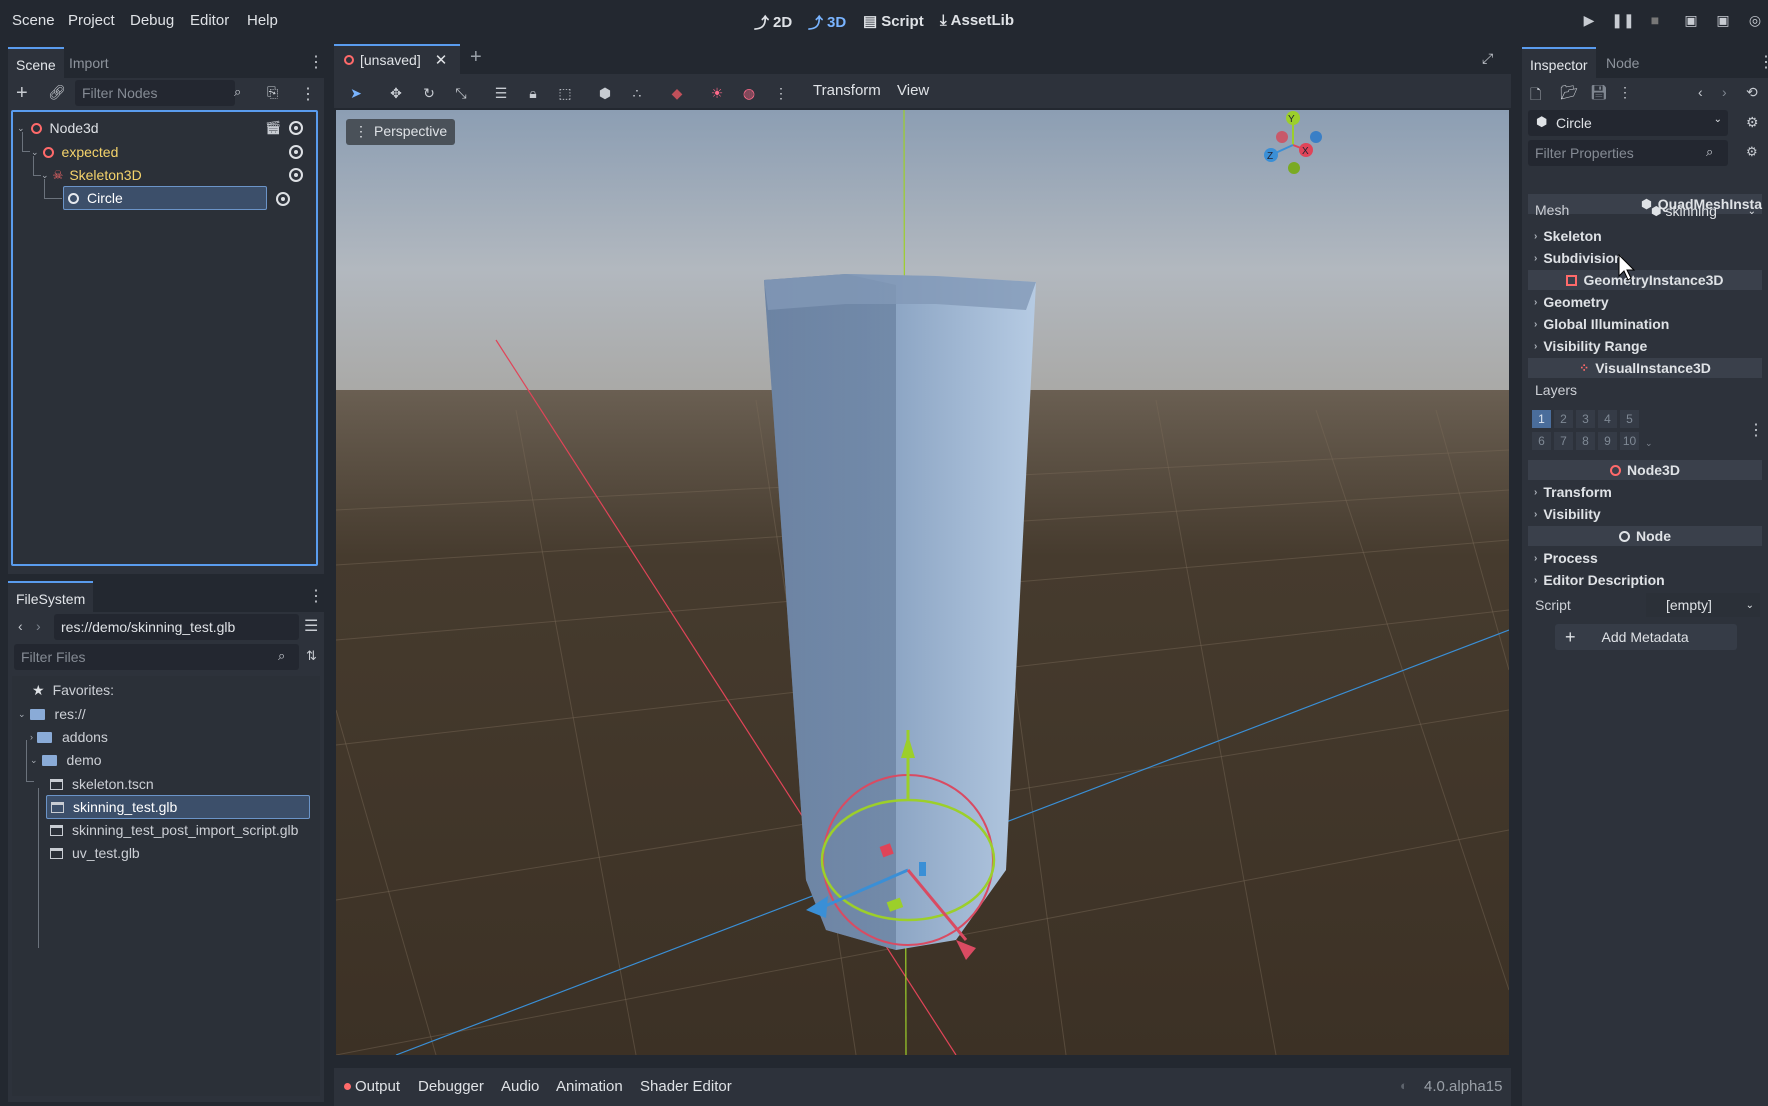 The image size is (1768, 1106). Describe the element at coordinates (520, 1086) in the screenshot. I see `tab-audio: Audio` at that location.